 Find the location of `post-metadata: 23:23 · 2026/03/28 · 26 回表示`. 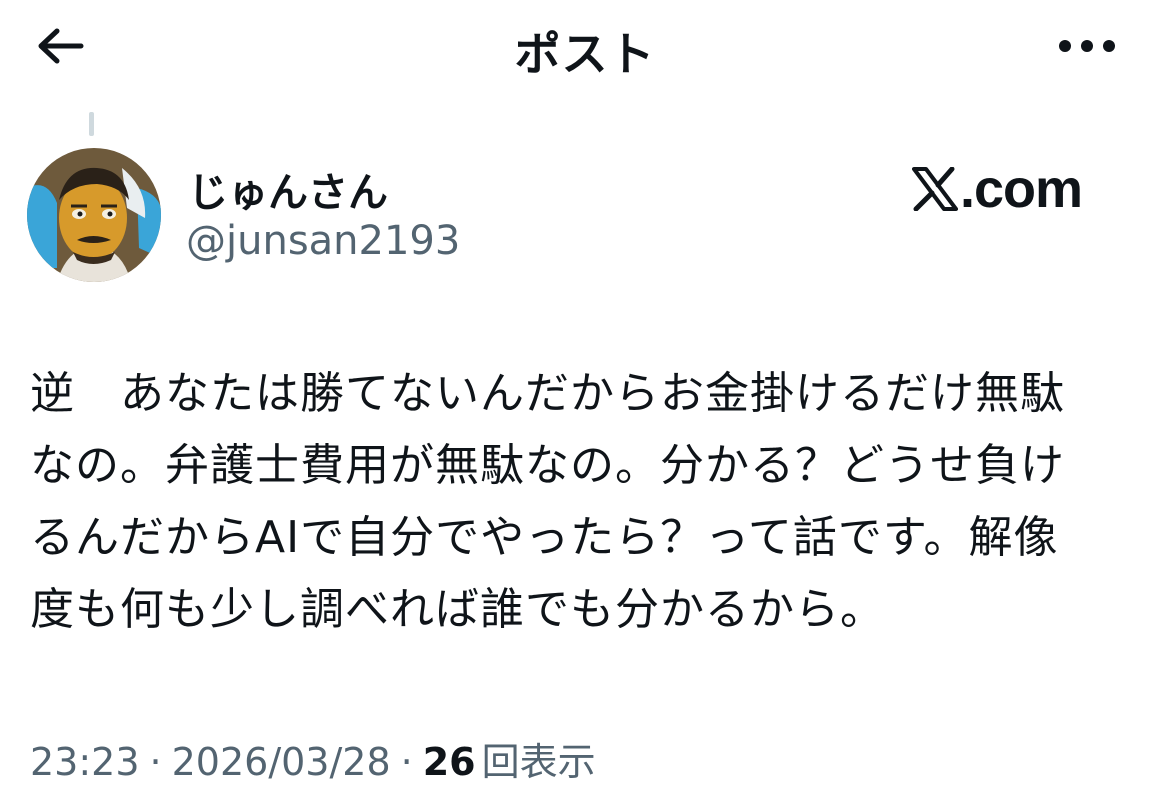

post-metadata: 23:23 · 2026/03/28 · 26 回表示 is located at coordinates (313, 758).